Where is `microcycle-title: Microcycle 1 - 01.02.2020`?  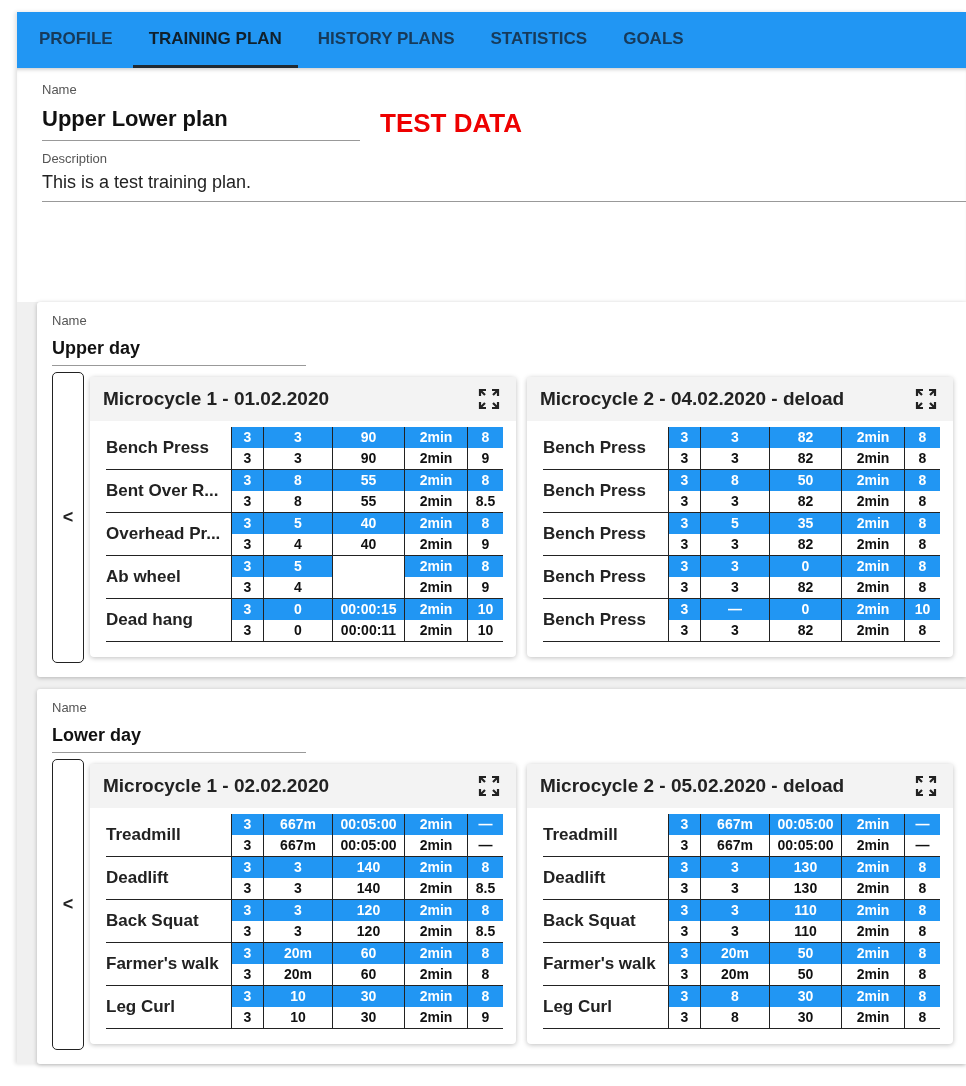 microcycle-title: Microcycle 1 - 01.02.2020 is located at coordinates (216, 399).